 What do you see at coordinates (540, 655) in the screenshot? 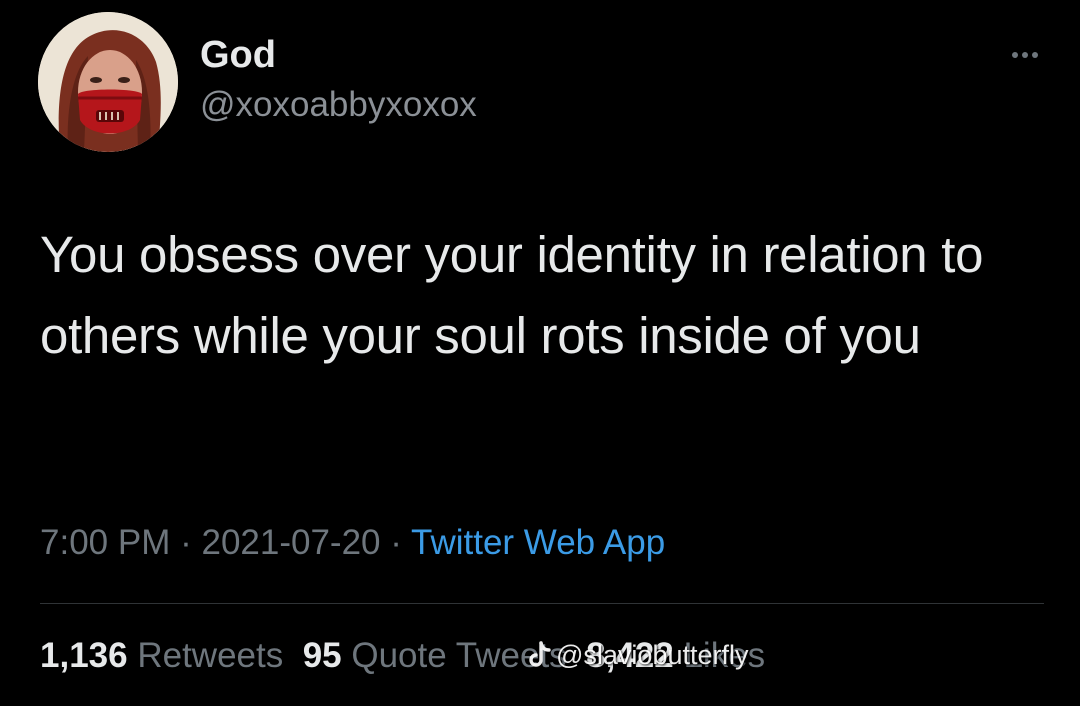
I see `tiktok-icon` at bounding box center [540, 655].